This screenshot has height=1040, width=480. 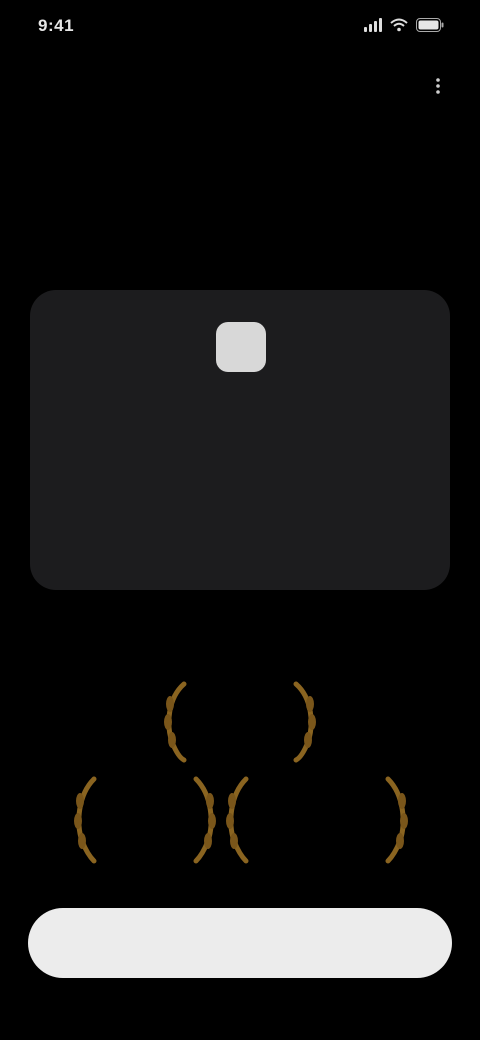 What do you see at coordinates (399, 25) in the screenshot?
I see `wifi-icon` at bounding box center [399, 25].